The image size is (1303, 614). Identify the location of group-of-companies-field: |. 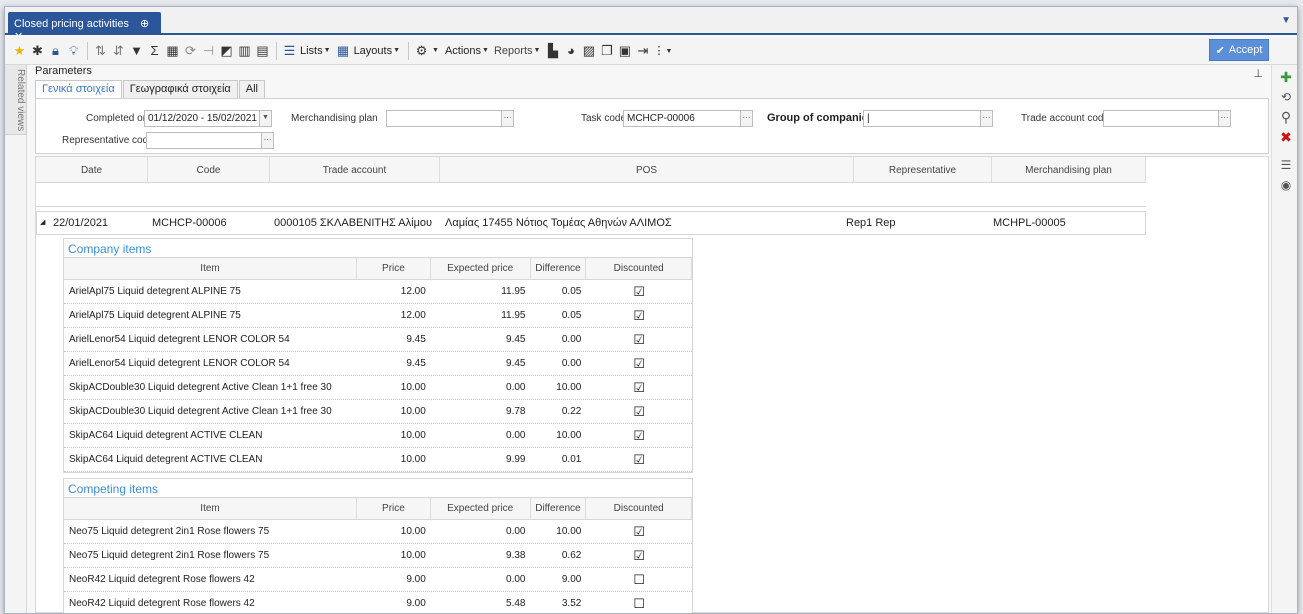
(922, 118).